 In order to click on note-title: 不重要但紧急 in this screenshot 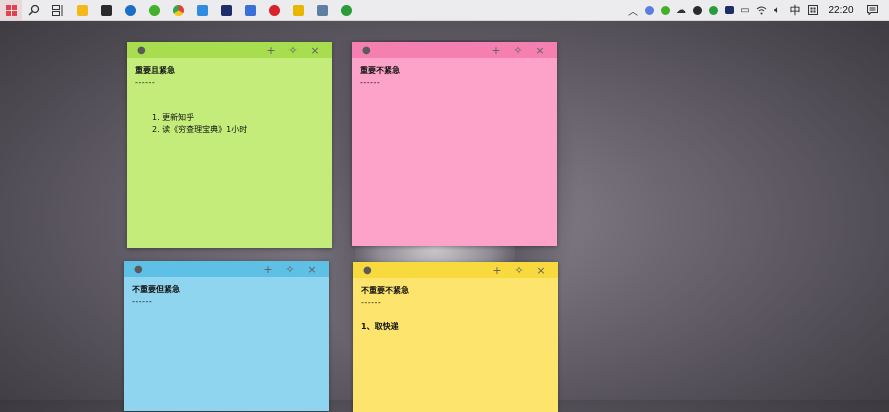, I will do `click(156, 289)`.